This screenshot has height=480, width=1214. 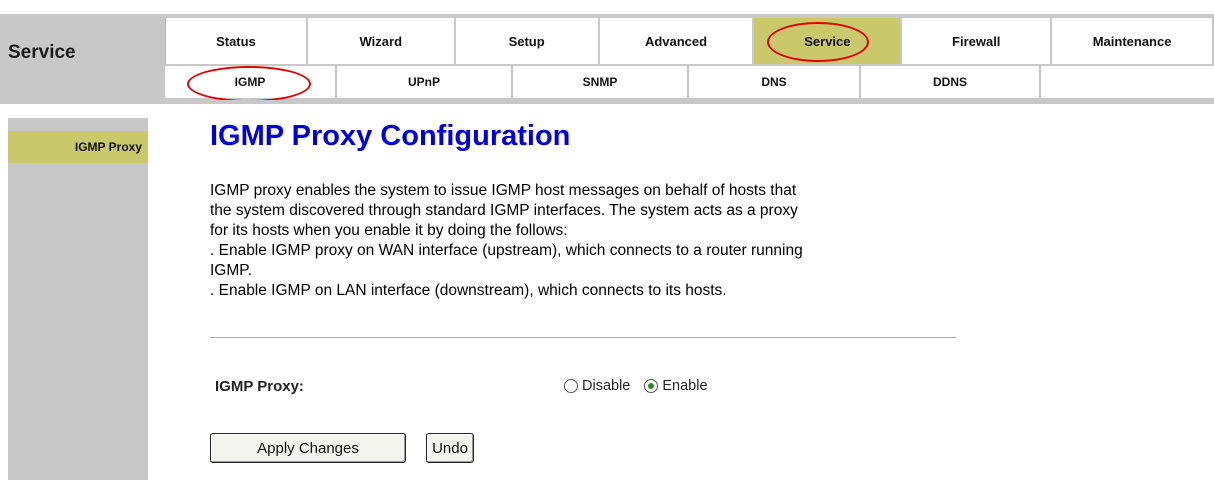 I want to click on tab-advanced: Advanced, so click(x=677, y=41).